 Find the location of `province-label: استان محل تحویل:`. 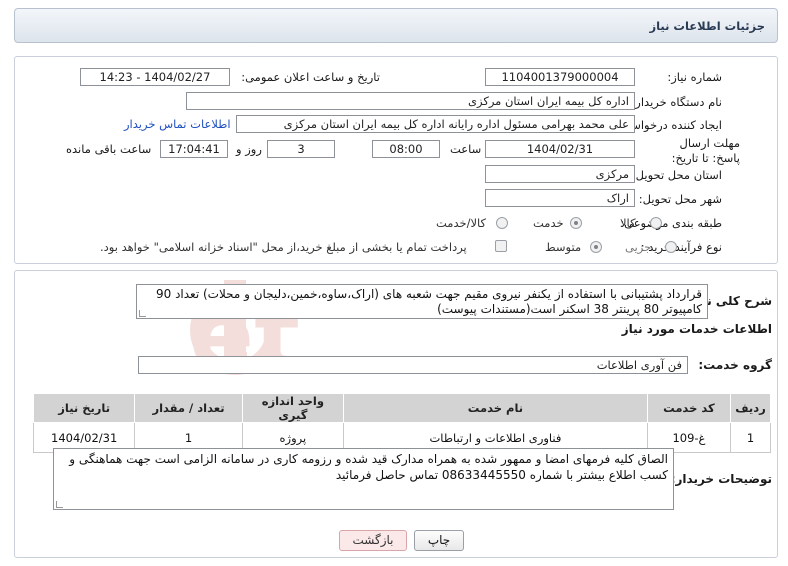

province-label: استان محل تحویل: is located at coordinates (676, 175).